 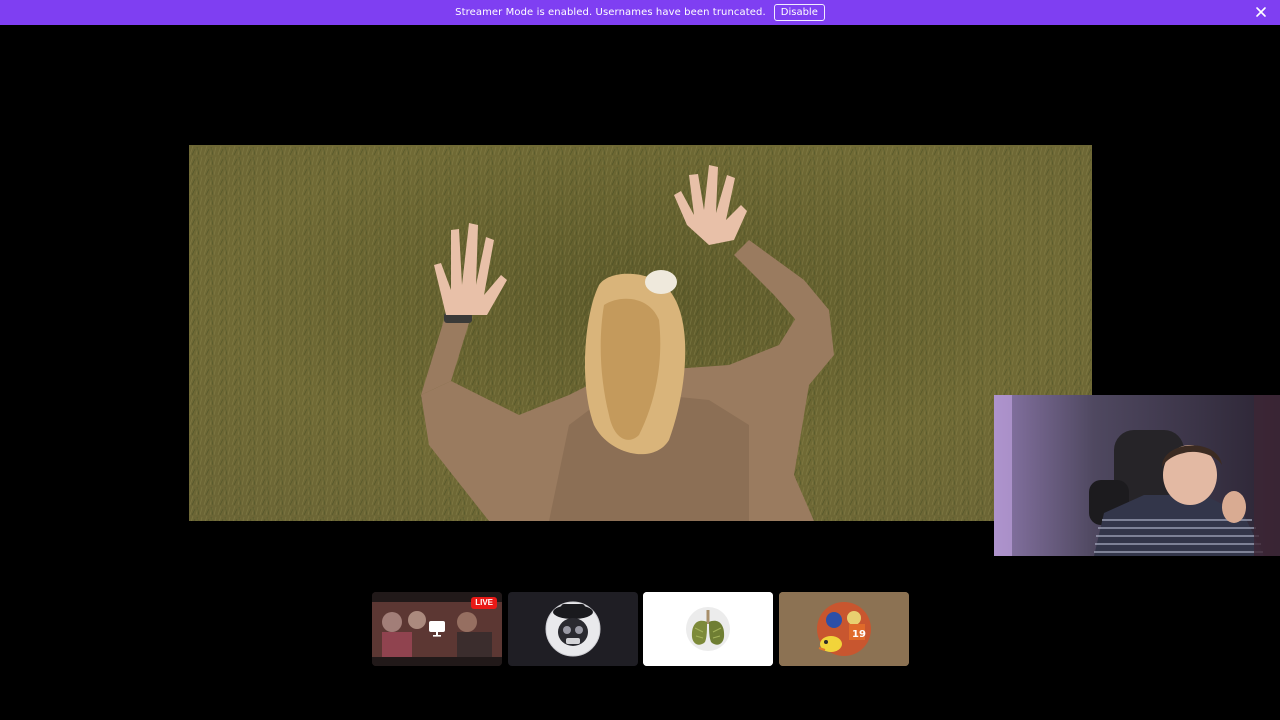 I want to click on screen-share-icon, so click(x=437, y=629).